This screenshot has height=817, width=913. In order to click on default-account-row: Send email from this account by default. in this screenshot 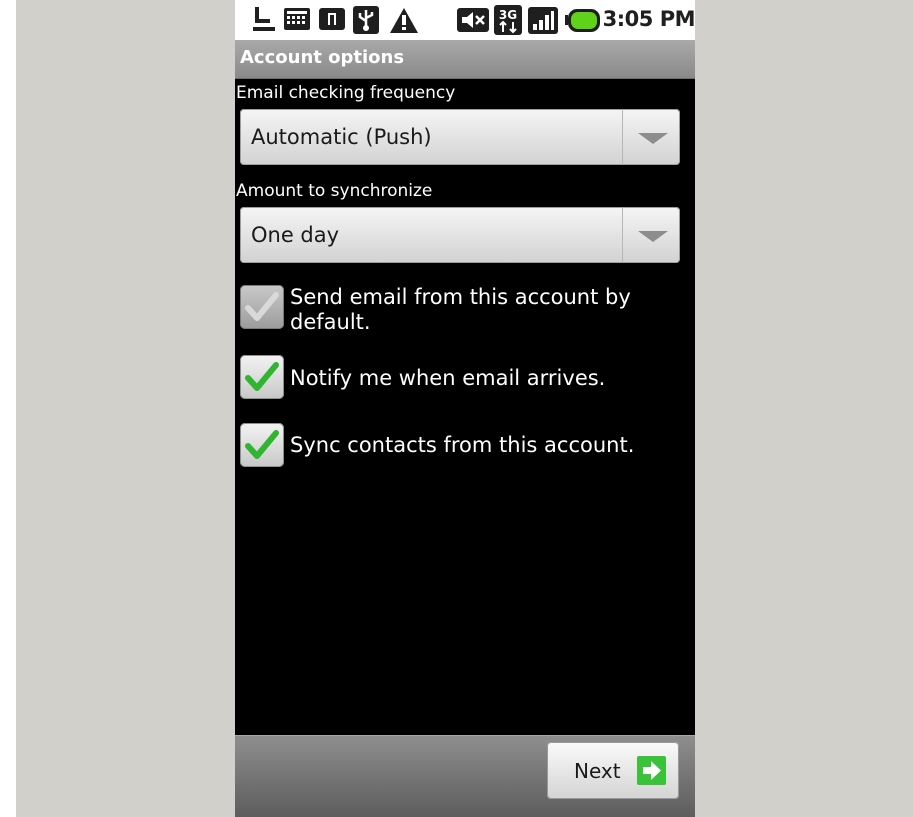, I will do `click(465, 310)`.